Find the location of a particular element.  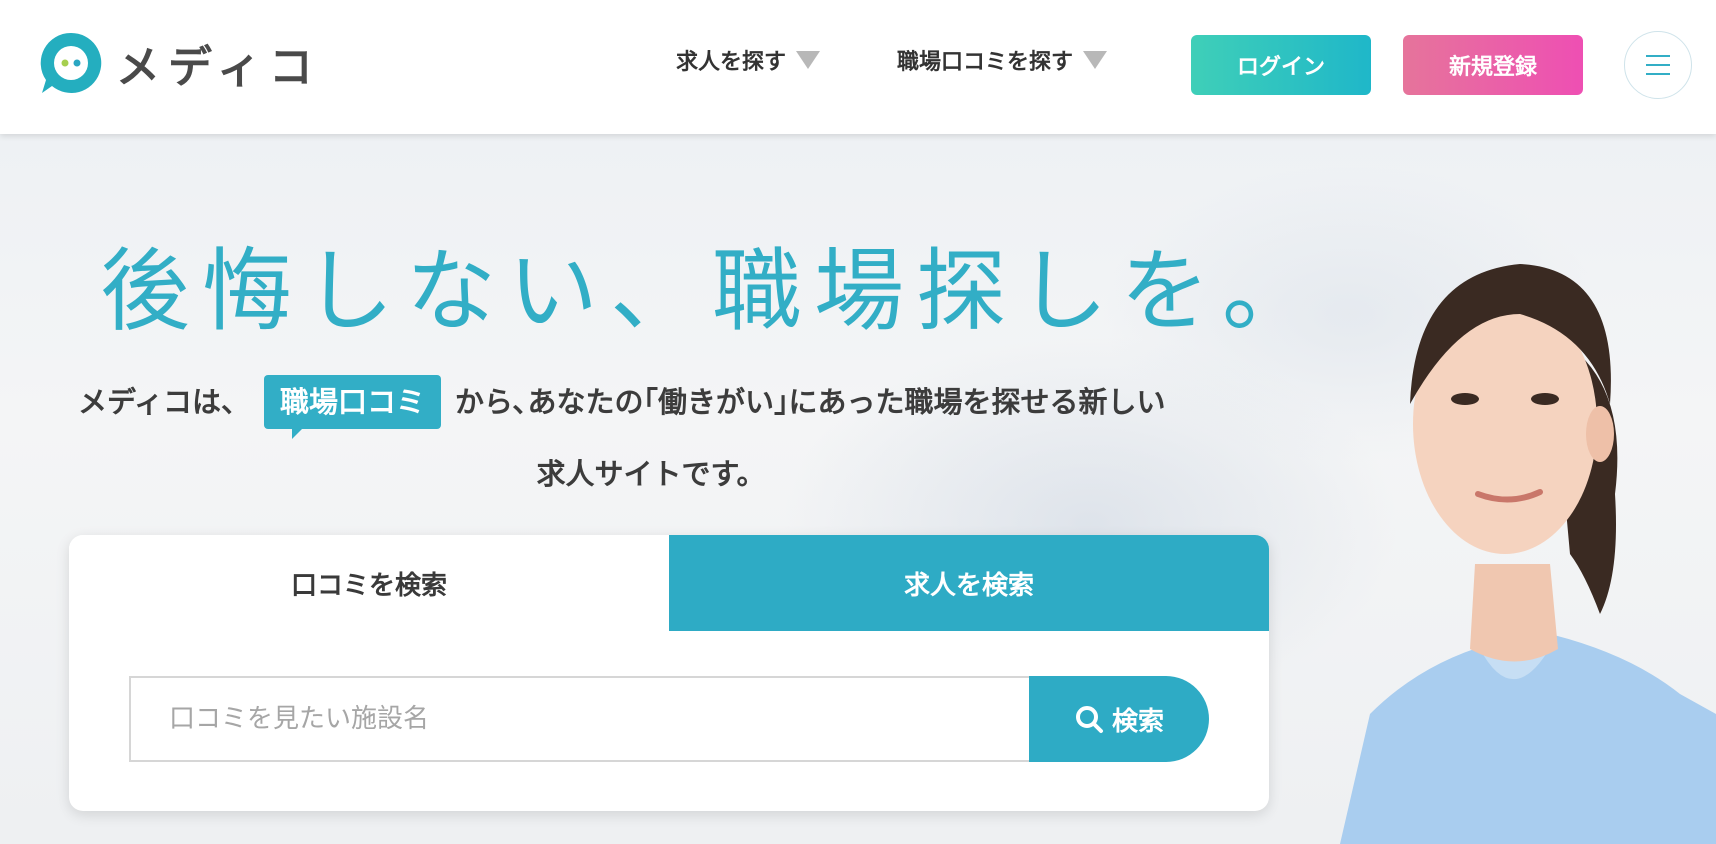

nav-find-reviews-label: 職場口コミを探す is located at coordinates (985, 62).